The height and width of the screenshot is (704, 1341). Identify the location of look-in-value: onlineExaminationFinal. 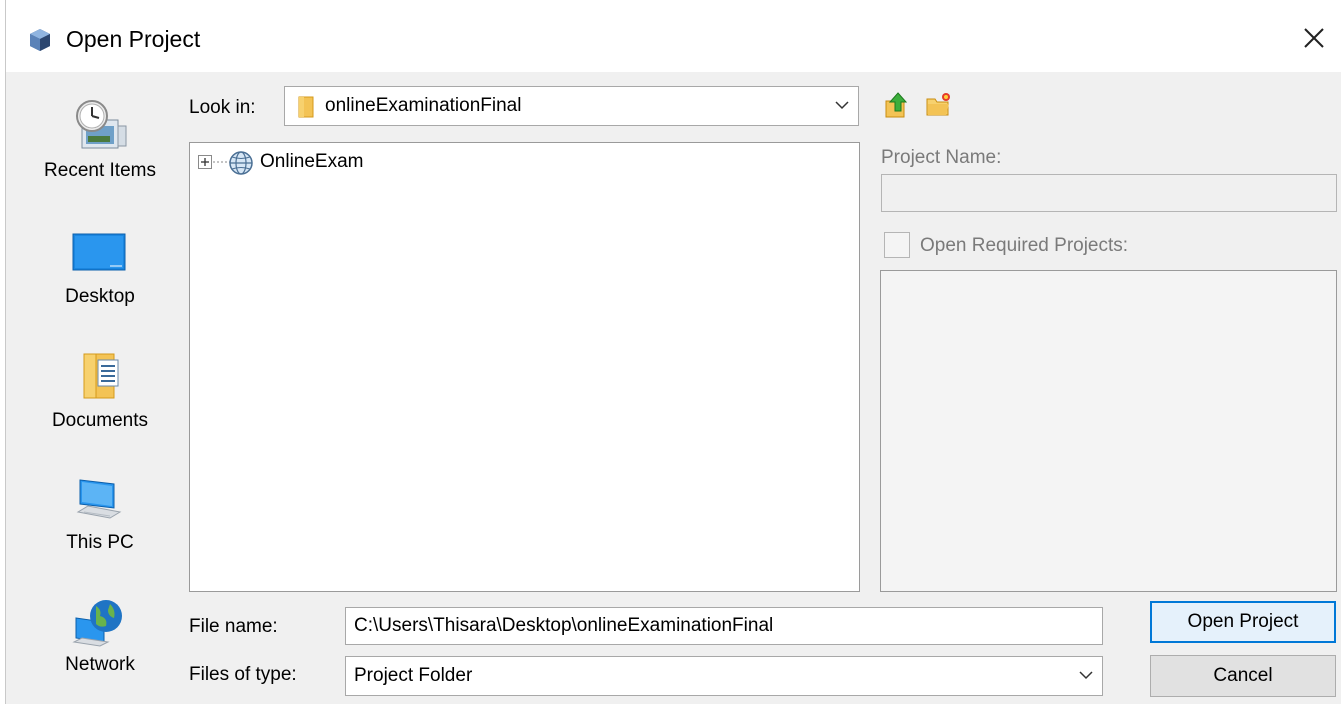
(423, 105).